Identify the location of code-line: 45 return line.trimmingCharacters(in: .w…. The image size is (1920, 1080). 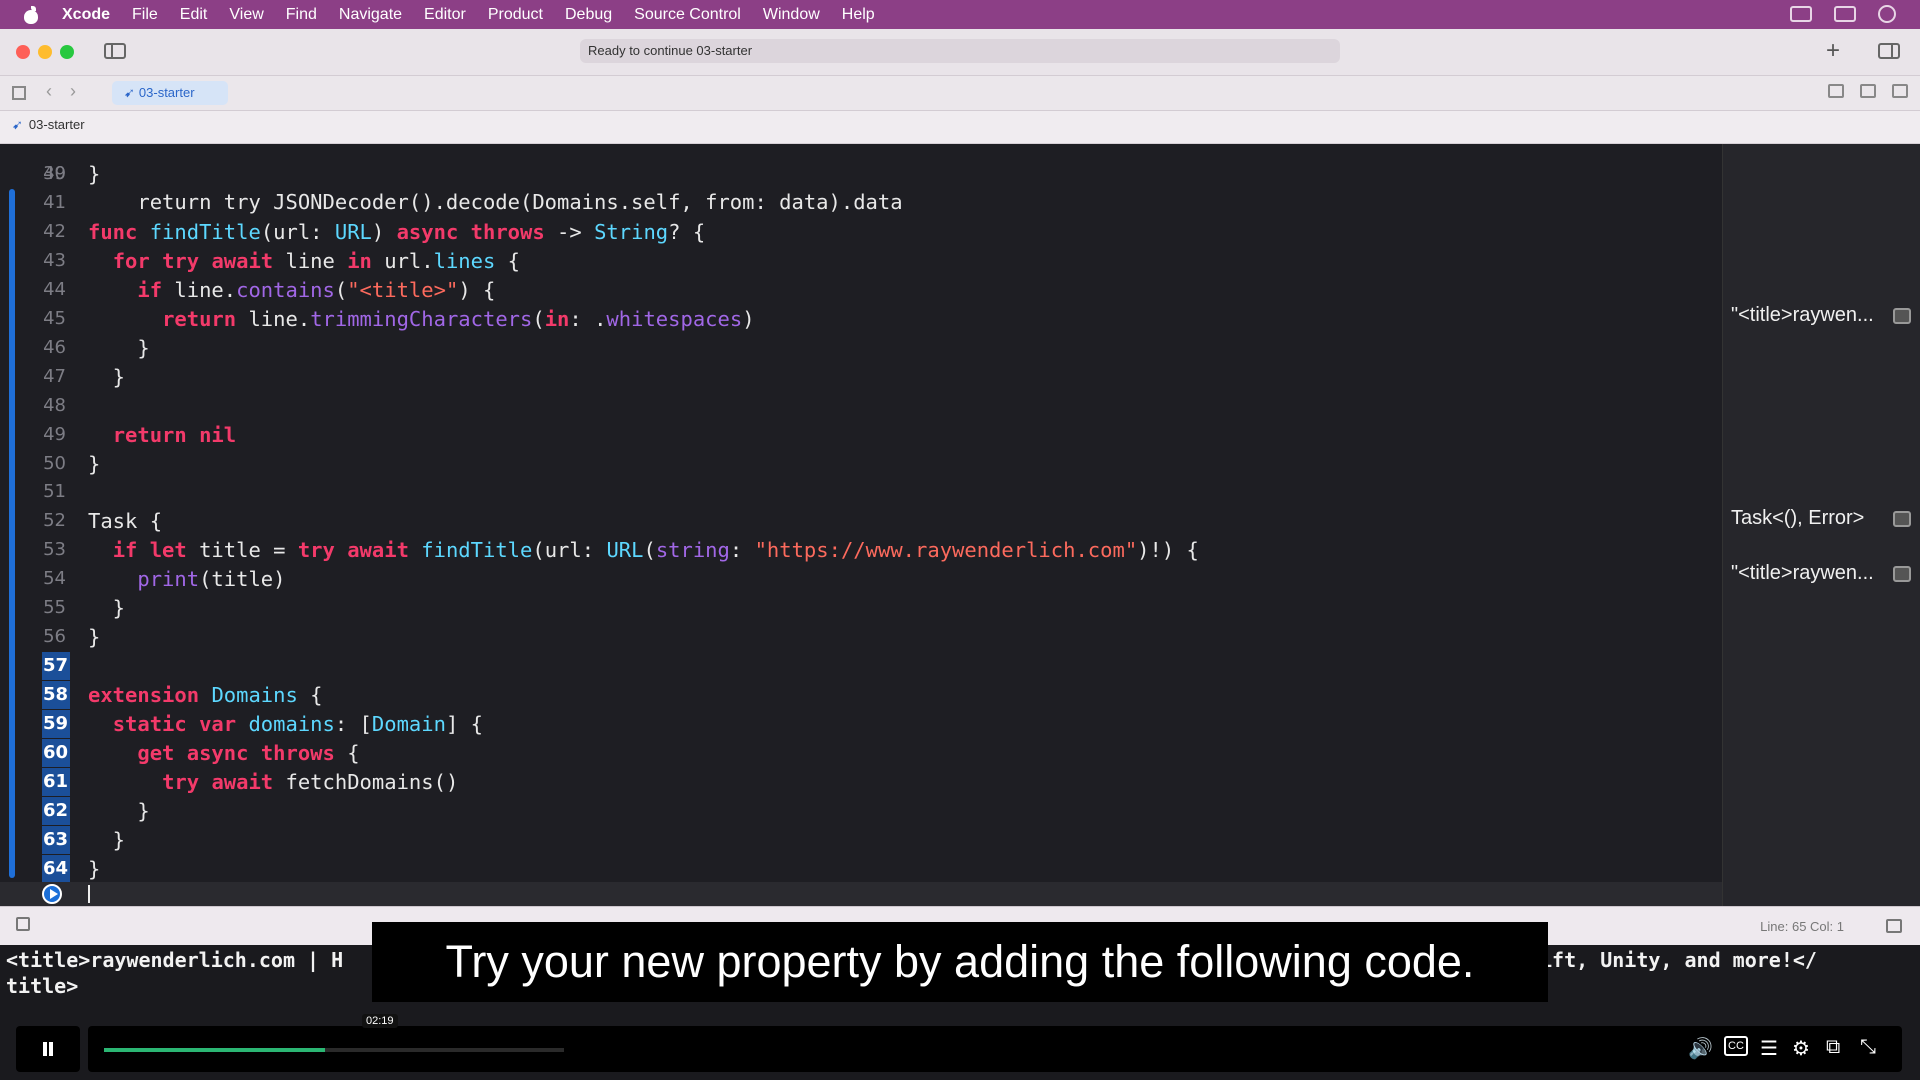
(861, 319).